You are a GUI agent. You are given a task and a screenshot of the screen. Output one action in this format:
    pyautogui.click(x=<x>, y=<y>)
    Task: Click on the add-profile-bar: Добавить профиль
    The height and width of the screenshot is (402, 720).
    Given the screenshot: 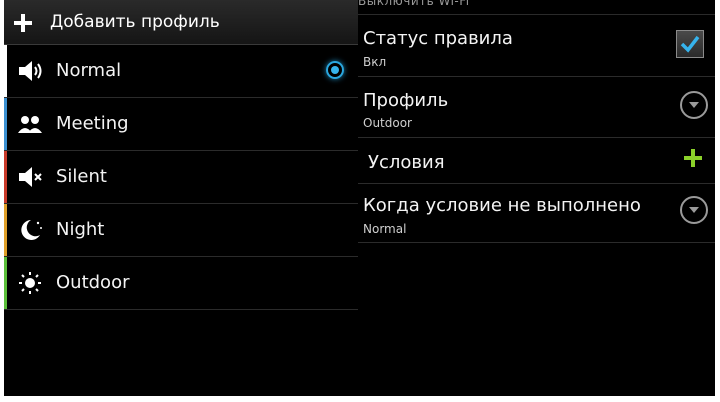 What is the action you would take?
    pyautogui.click(x=181, y=22)
    